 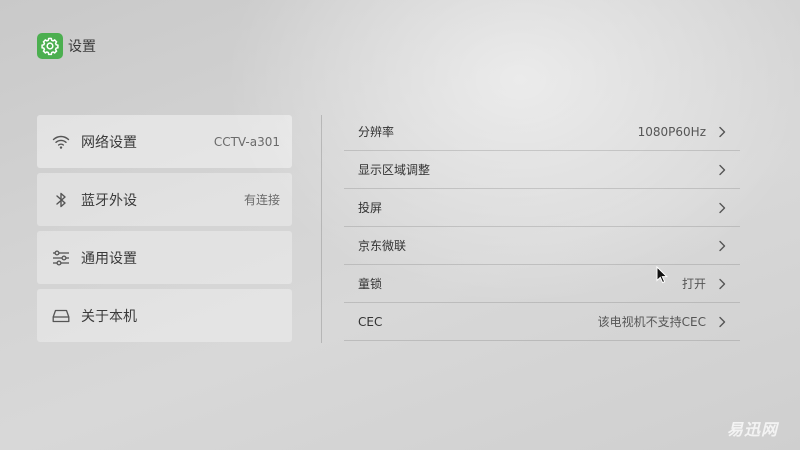 I want to click on wifi-icon, so click(x=61, y=142).